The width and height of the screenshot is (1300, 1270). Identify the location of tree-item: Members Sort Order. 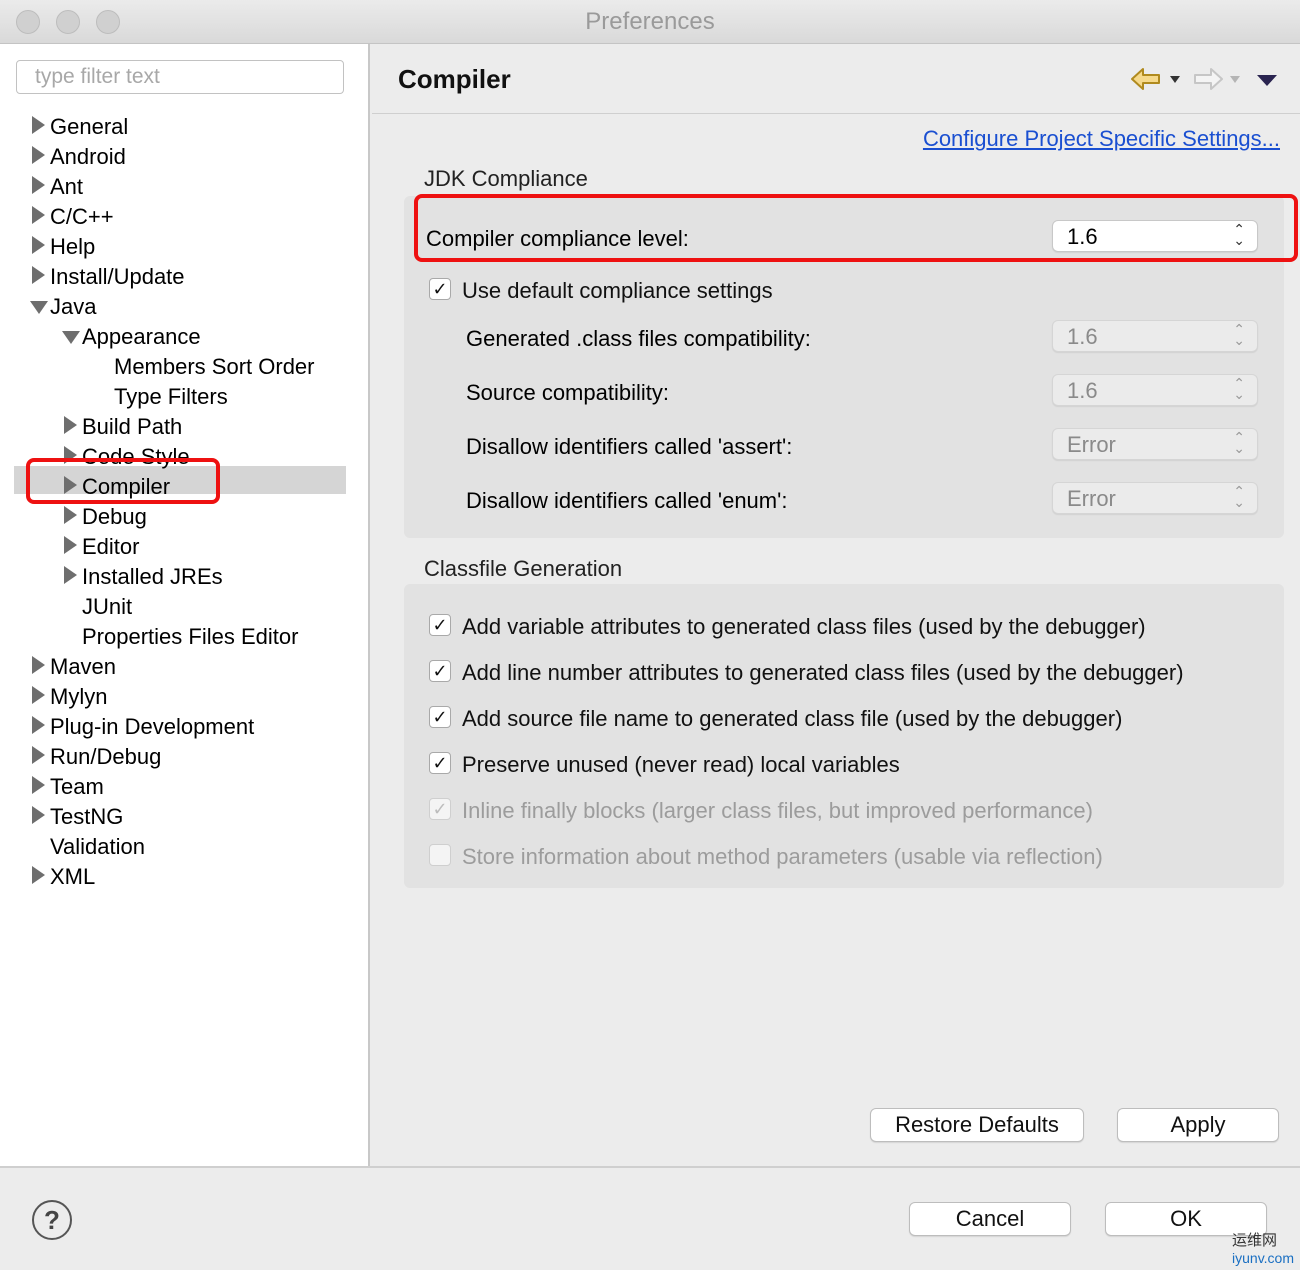
(180, 367).